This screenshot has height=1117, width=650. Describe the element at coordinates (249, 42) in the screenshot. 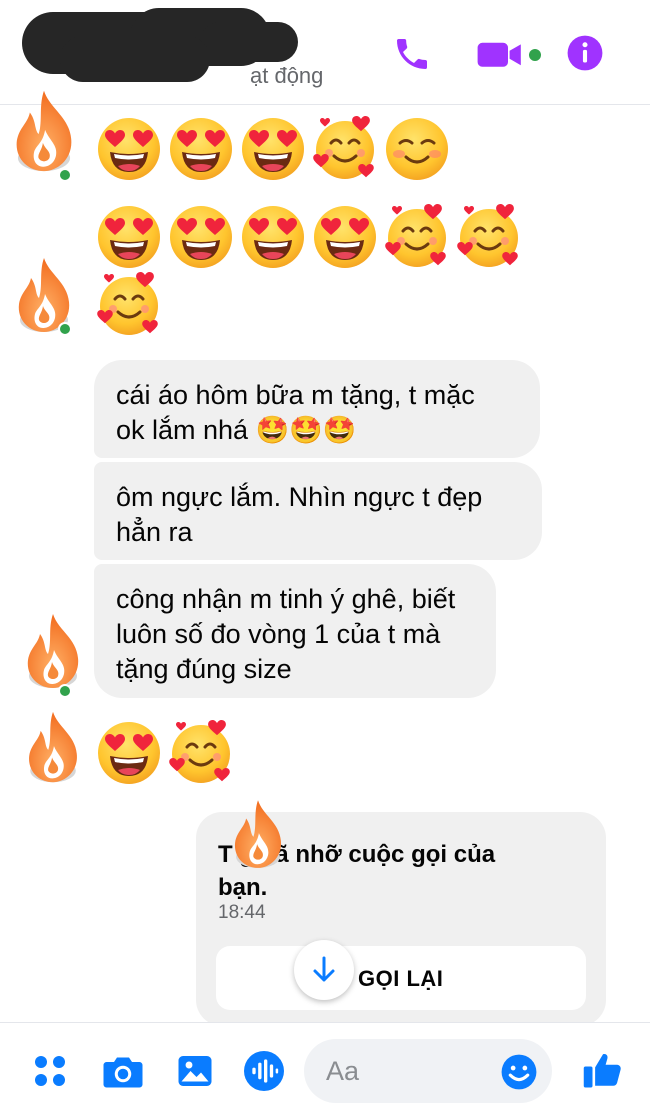

I see `redacted-contact-name` at that location.